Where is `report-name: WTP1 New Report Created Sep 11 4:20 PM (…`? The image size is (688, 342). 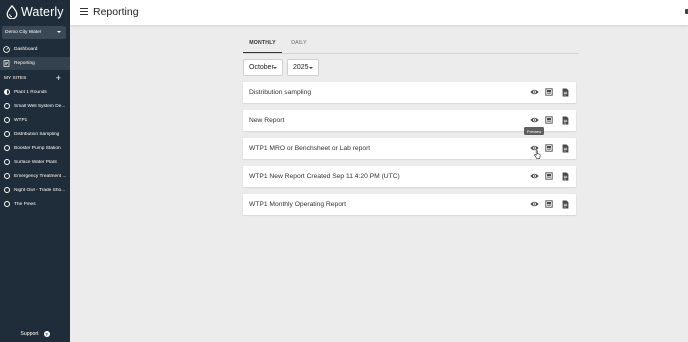 report-name: WTP1 New Report Created Sep 11 4:20 PM (… is located at coordinates (324, 176).